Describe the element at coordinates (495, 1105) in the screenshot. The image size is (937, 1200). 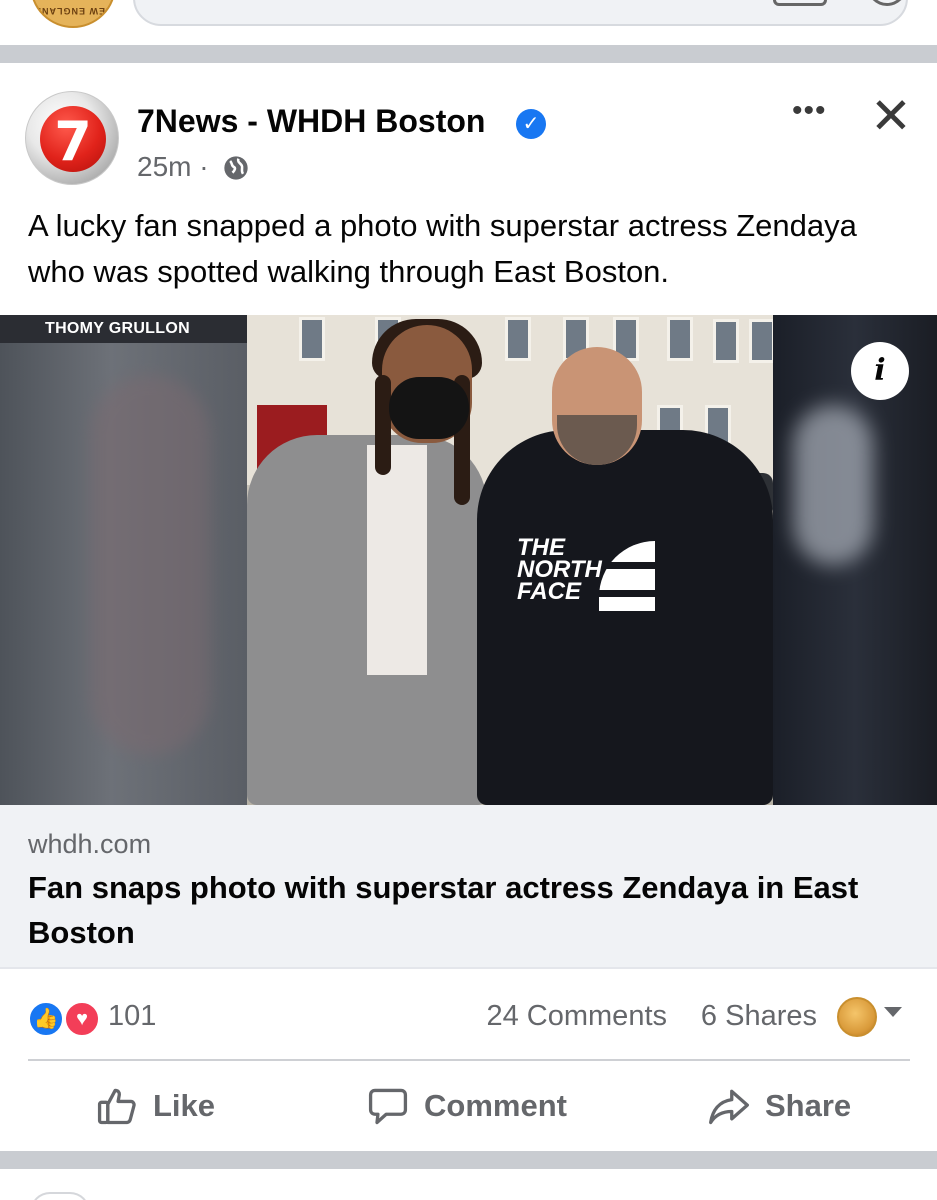
I see `comment-label: Comment` at that location.